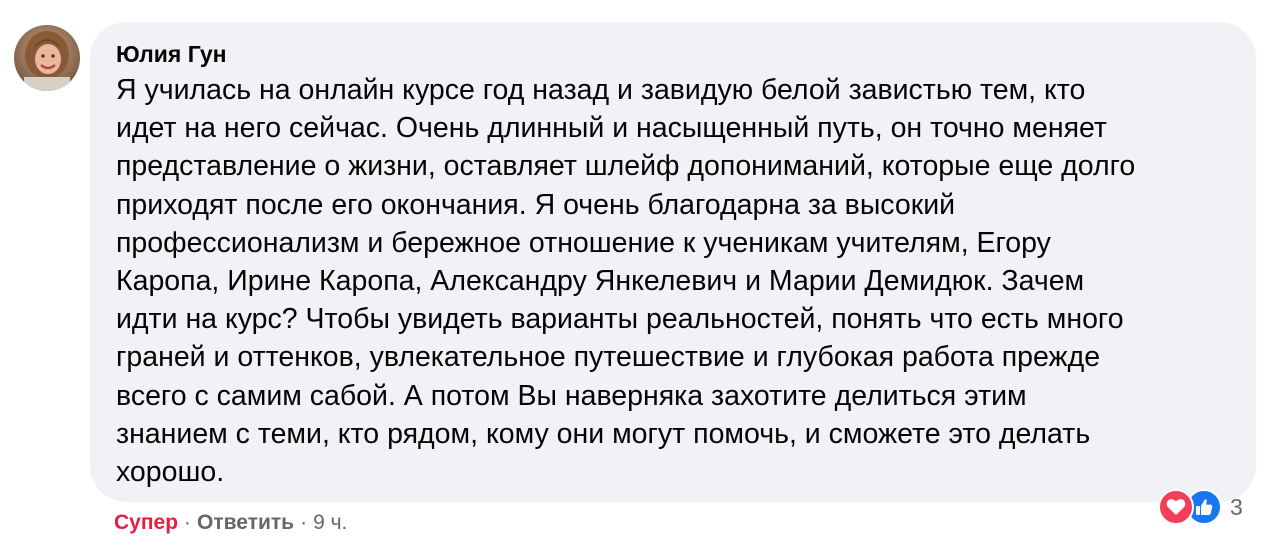  I want to click on comment-timestamp: 9 ч., so click(330, 523).